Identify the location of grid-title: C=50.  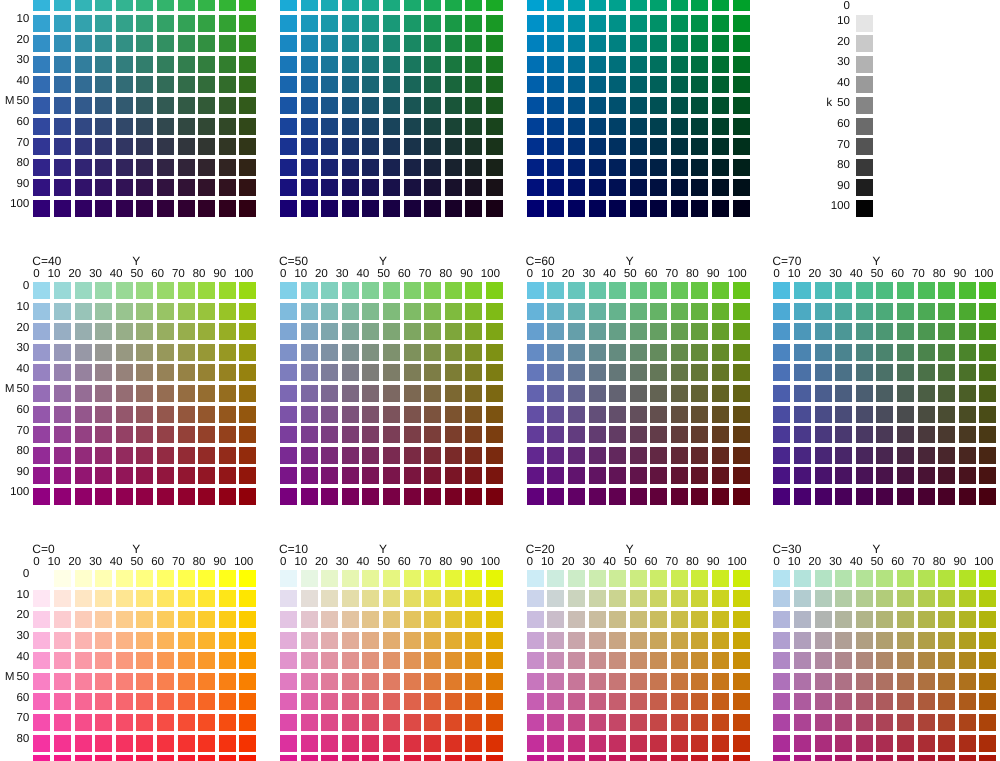
(293, 261).